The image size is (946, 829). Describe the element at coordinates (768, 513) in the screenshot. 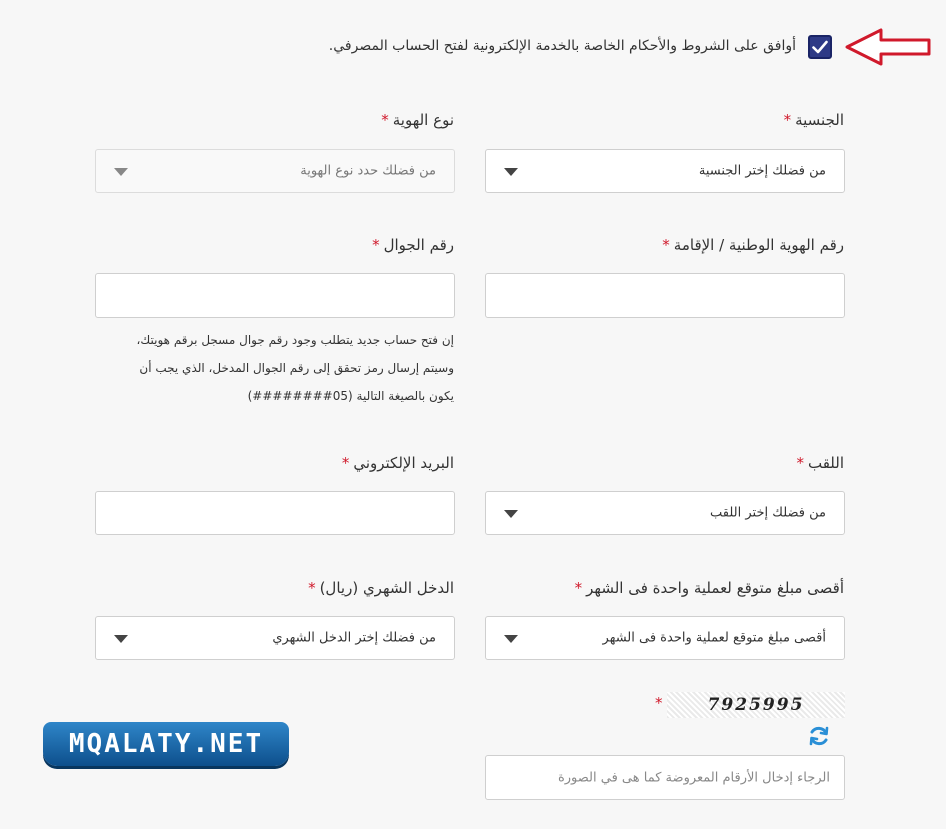

I see `title-select-value: من فضلك إختر اللقب` at that location.